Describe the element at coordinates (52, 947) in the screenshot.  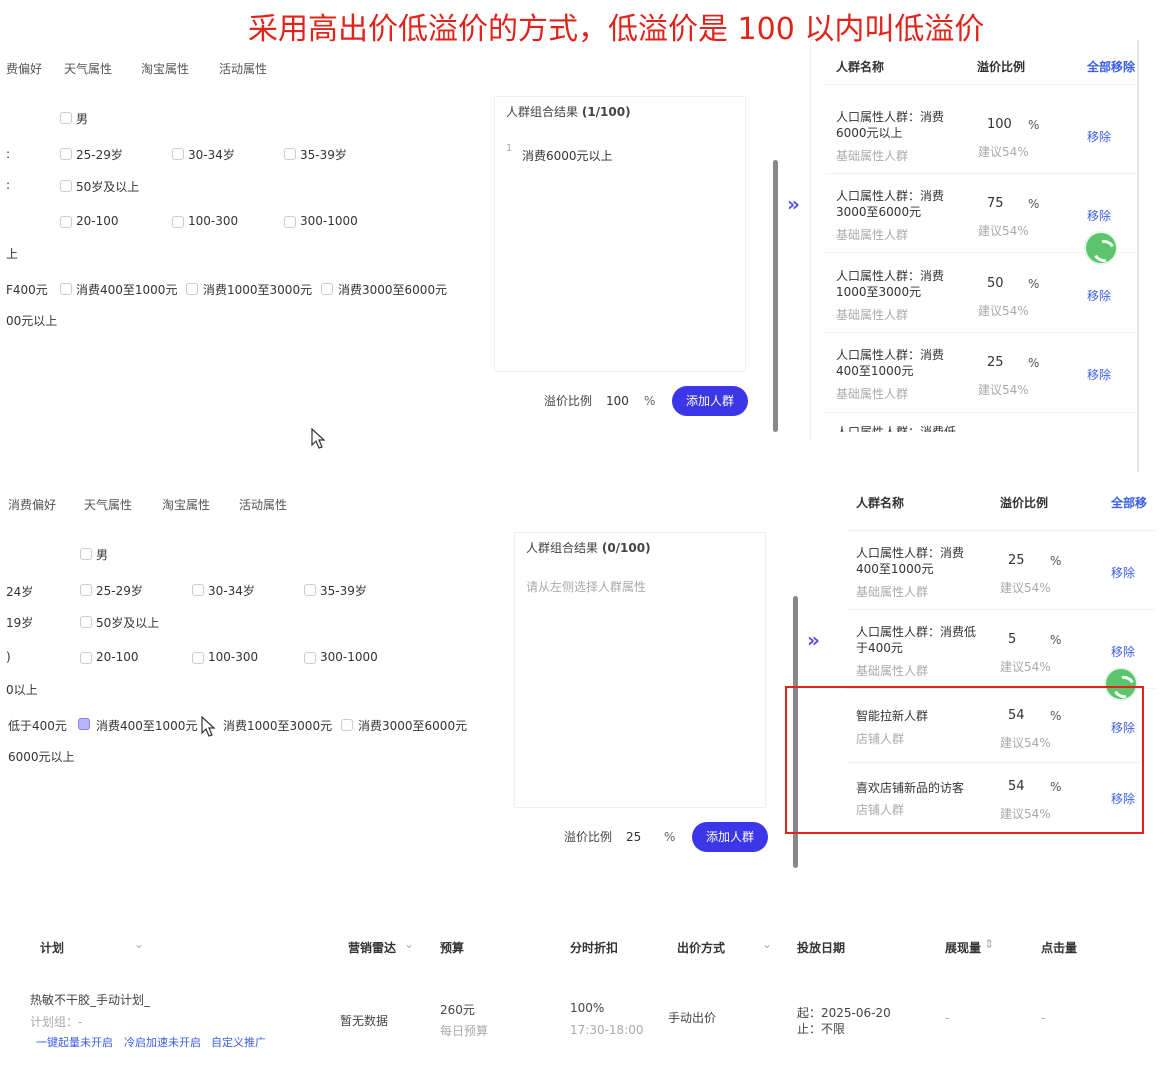
I see `col-plan: 计划` at that location.